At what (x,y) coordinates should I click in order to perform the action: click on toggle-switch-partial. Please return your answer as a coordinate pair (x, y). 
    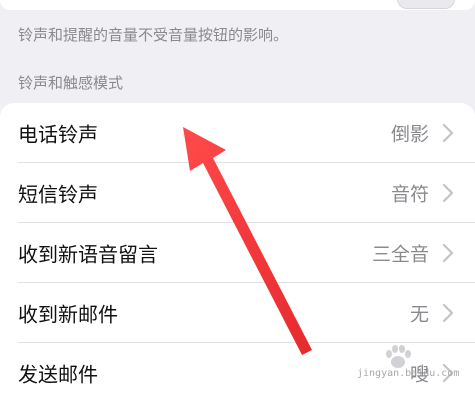
    Looking at the image, I should click on (426, 4).